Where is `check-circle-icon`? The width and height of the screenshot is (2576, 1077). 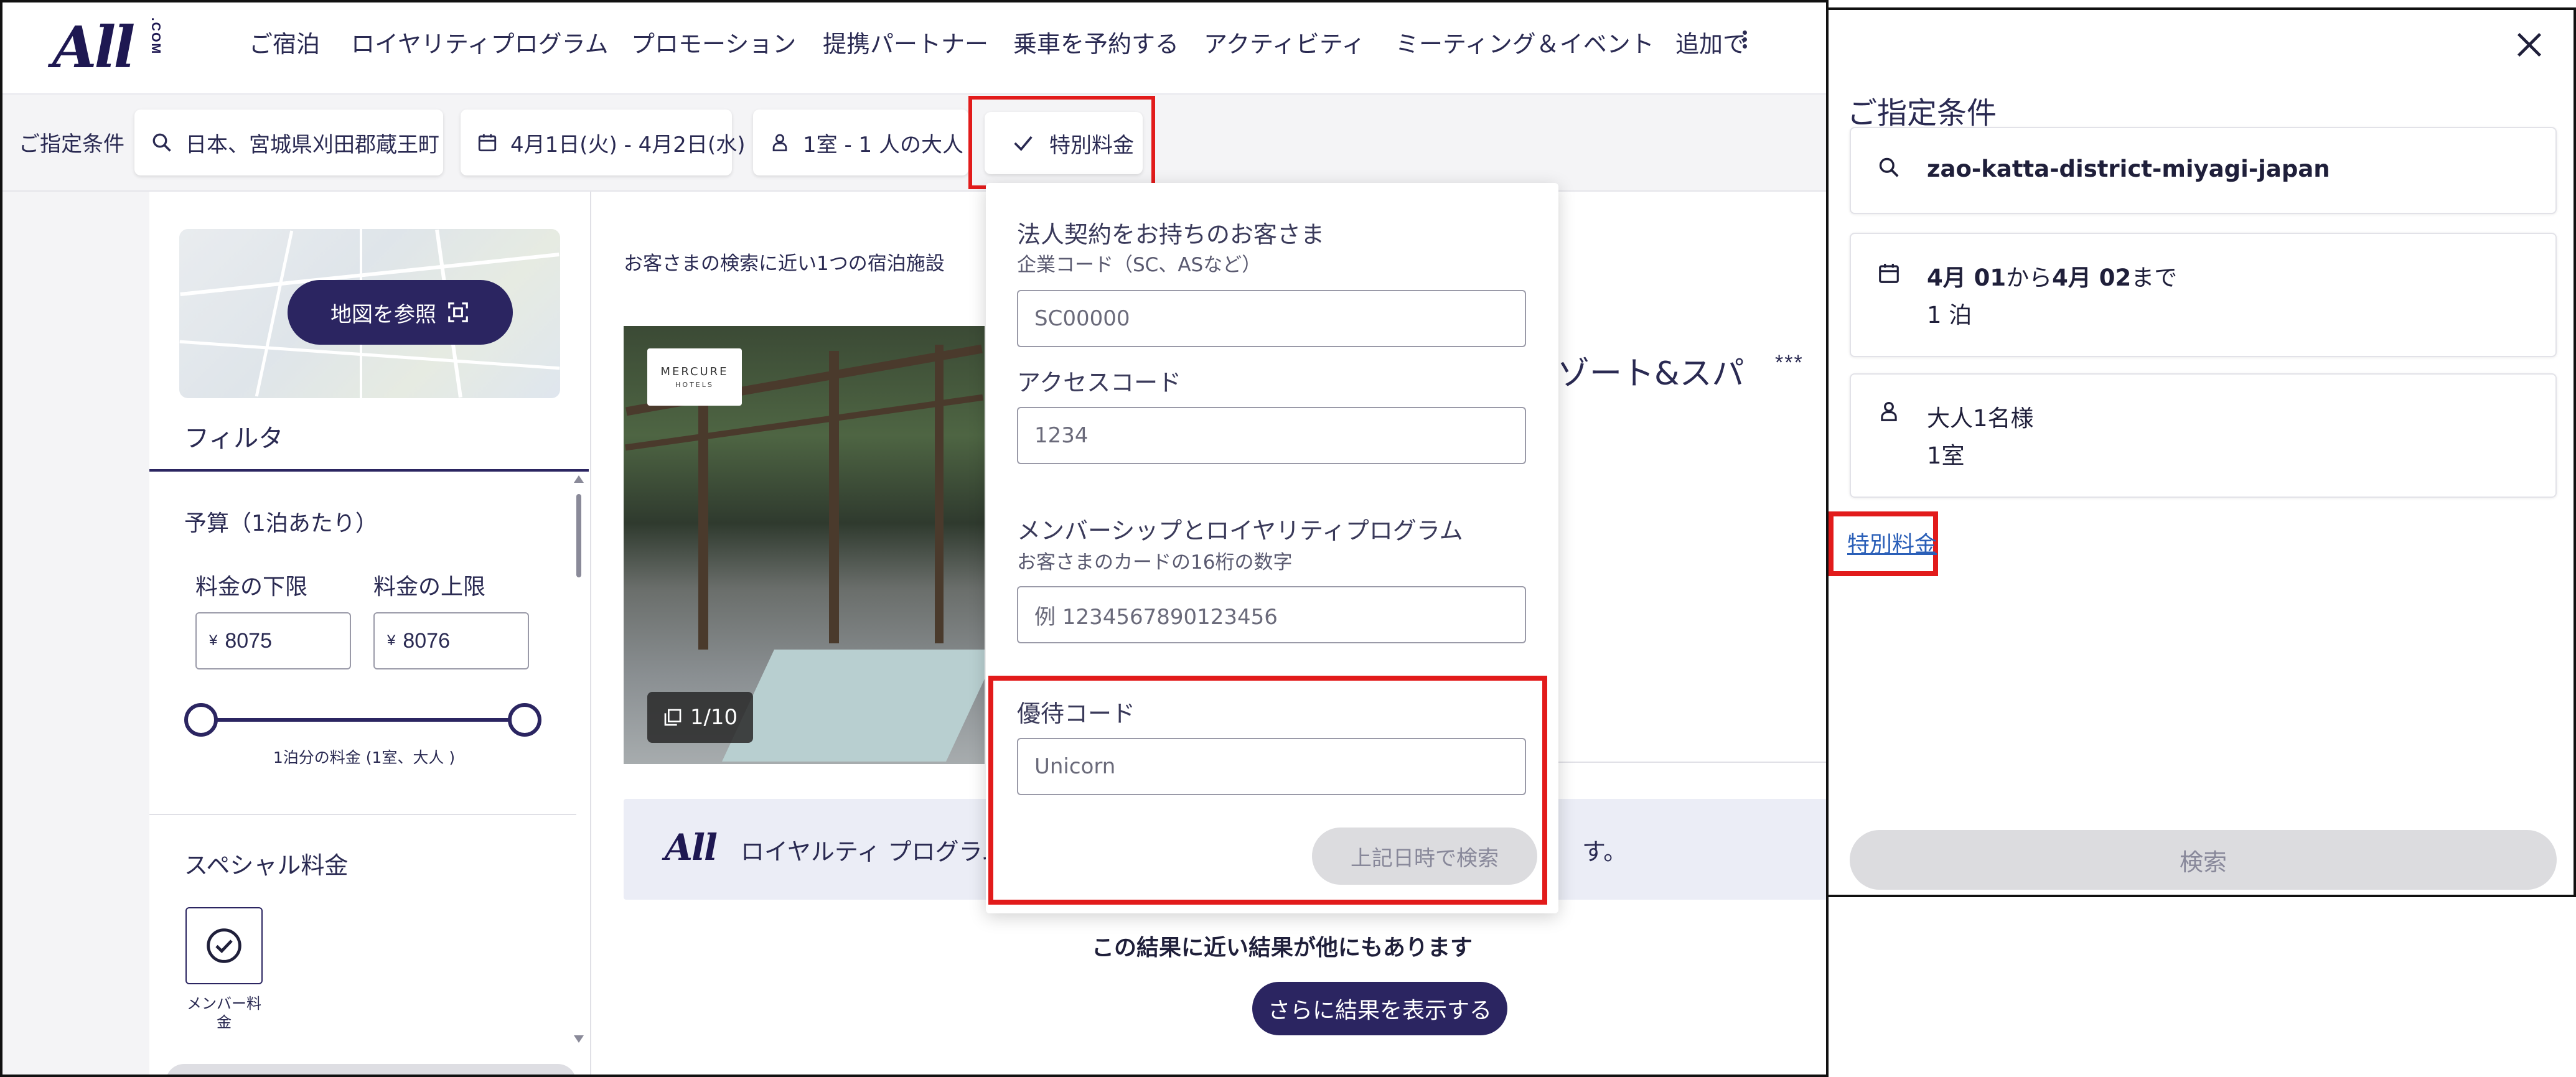 check-circle-icon is located at coordinates (224, 945).